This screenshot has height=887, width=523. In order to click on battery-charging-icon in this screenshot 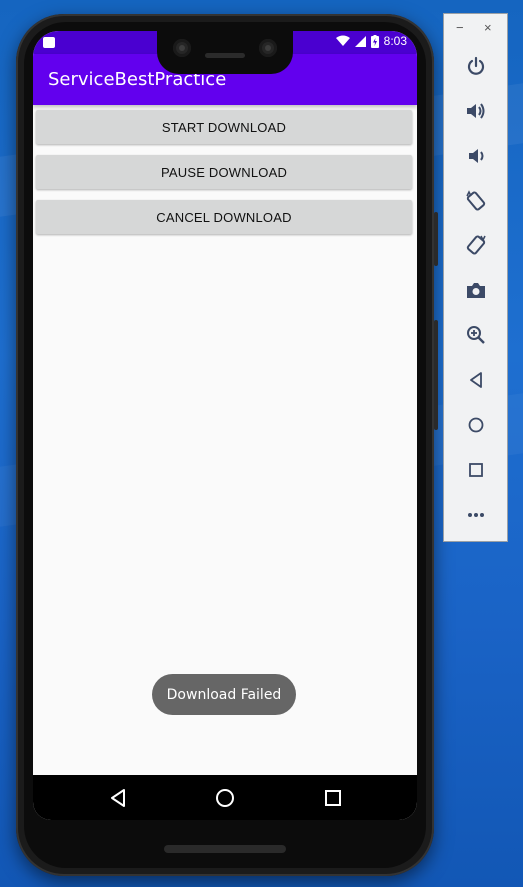, I will do `click(374, 41)`.